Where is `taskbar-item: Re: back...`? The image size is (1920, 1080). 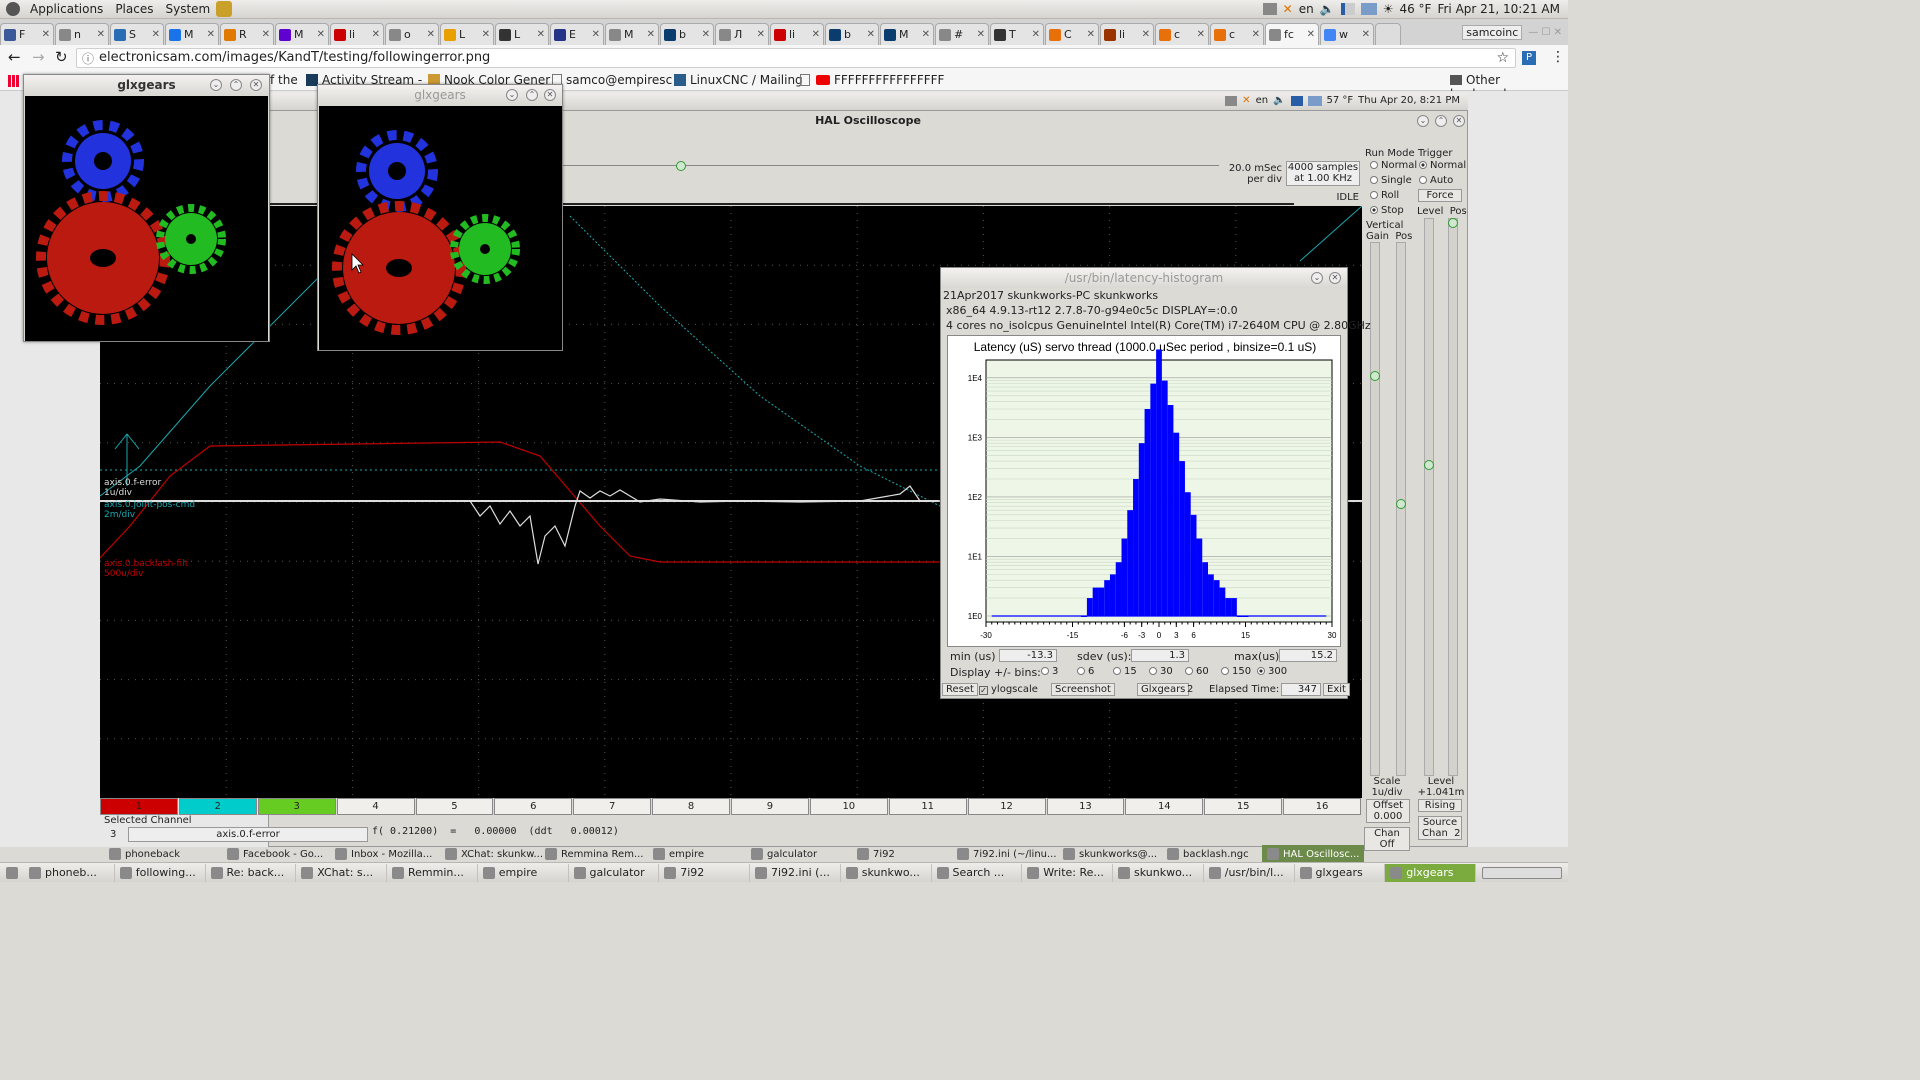 taskbar-item: Re: back... is located at coordinates (251, 872).